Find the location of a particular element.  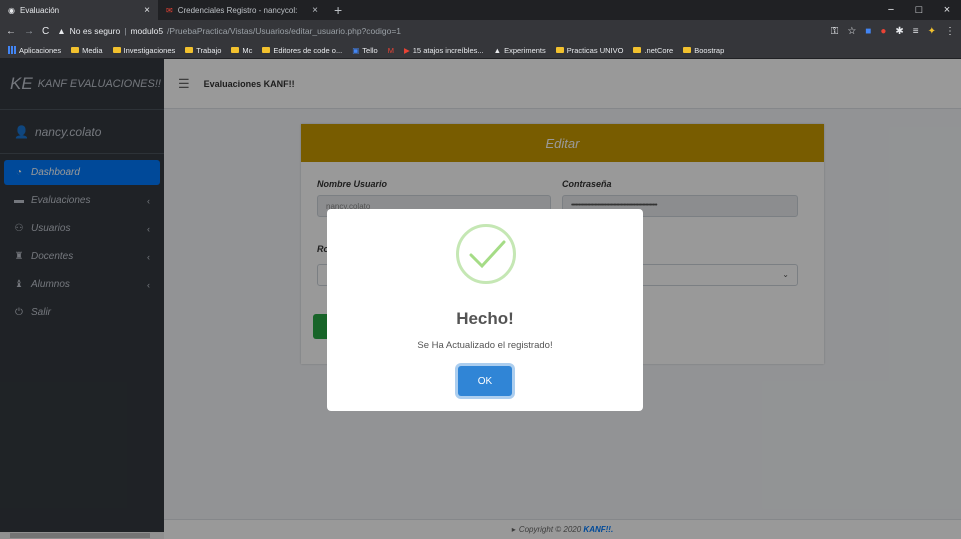

playlist-icon: ≡ is located at coordinates (916, 31).